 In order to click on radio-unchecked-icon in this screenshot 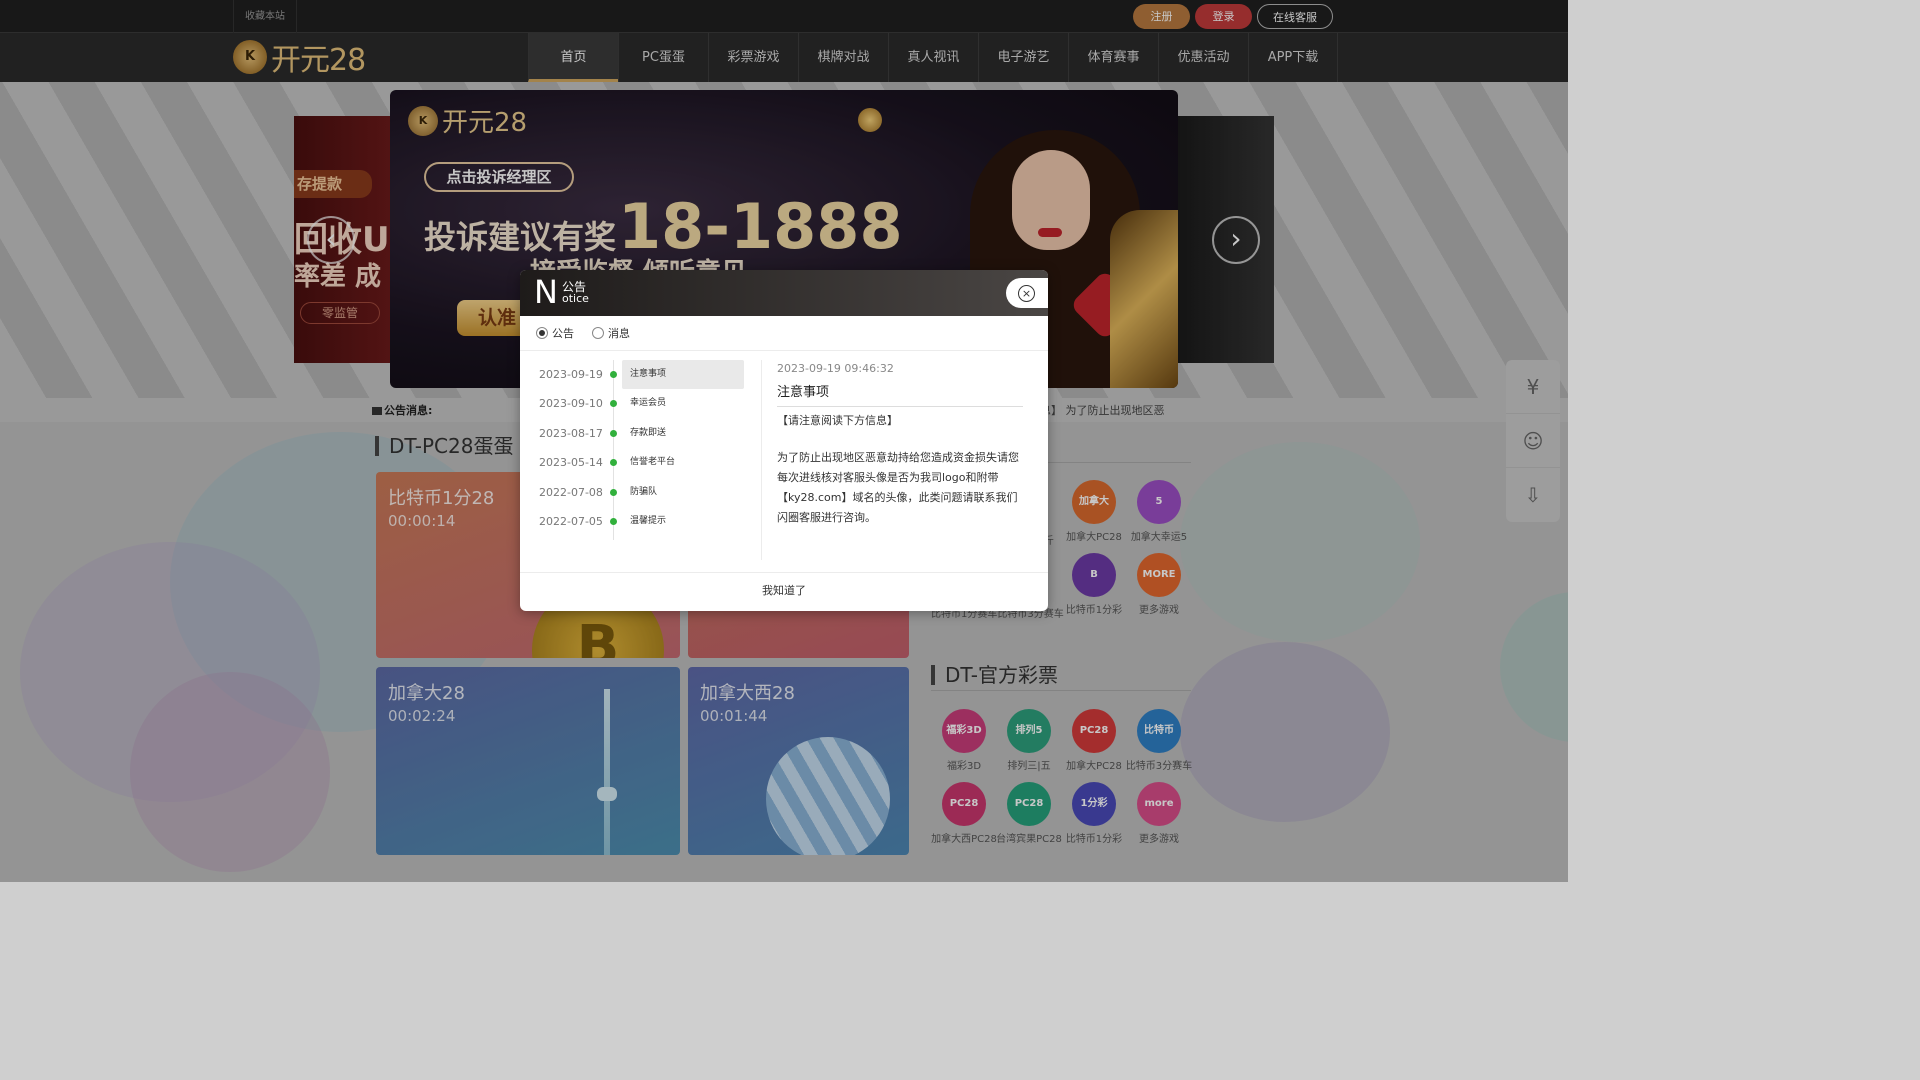, I will do `click(598, 333)`.